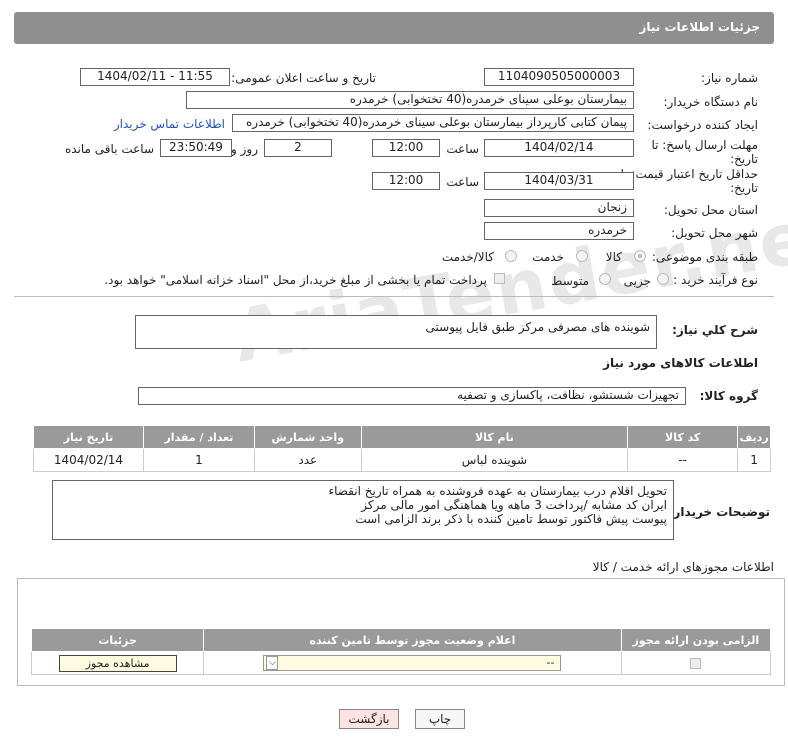 The width and height of the screenshot is (788, 745). I want to click on permit-status-select: -- ⌵, so click(412, 663).